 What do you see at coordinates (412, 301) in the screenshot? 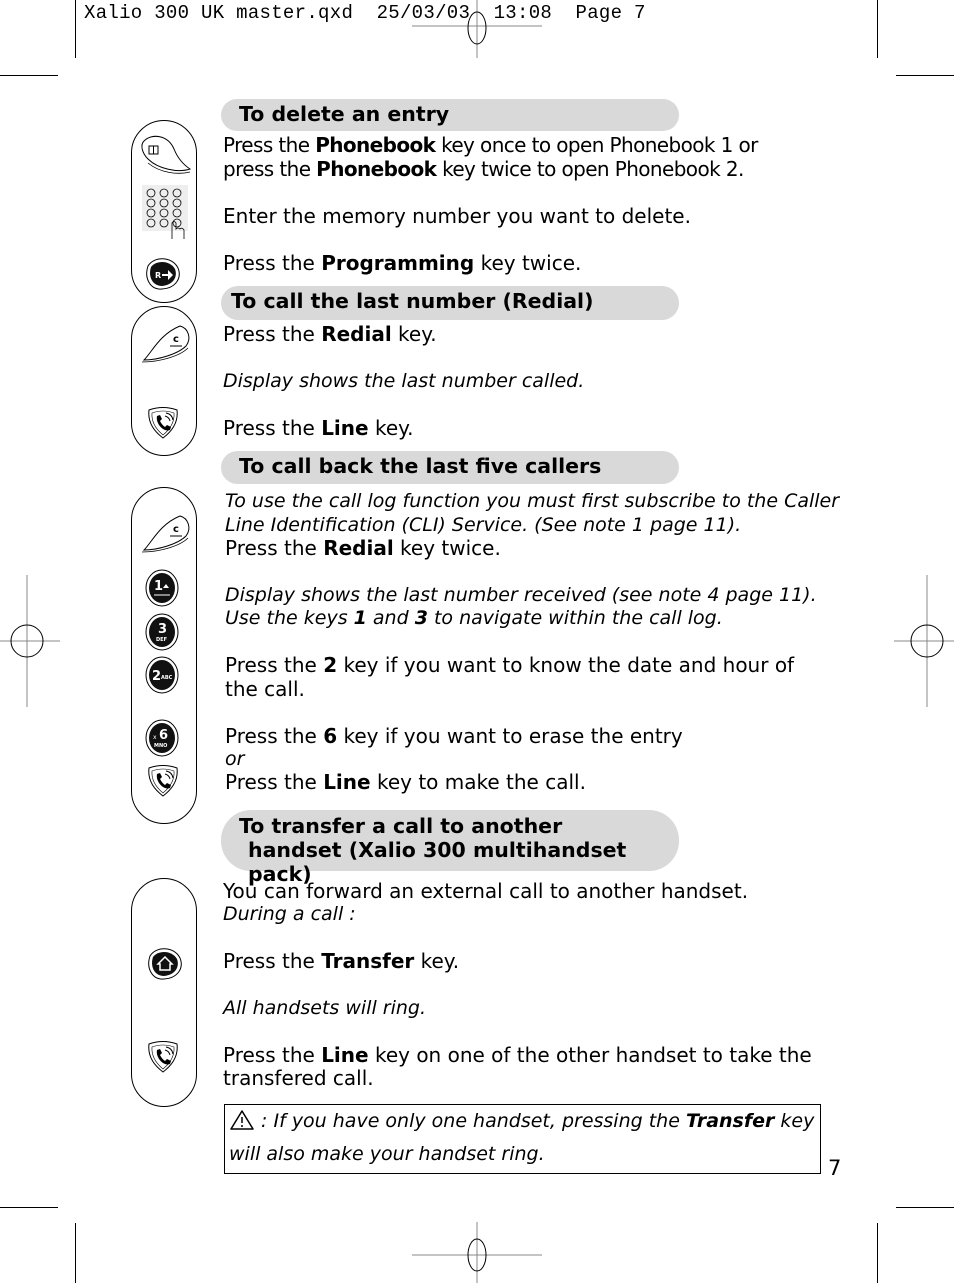
I see `heading-text: To call the last number (Redial)` at bounding box center [412, 301].